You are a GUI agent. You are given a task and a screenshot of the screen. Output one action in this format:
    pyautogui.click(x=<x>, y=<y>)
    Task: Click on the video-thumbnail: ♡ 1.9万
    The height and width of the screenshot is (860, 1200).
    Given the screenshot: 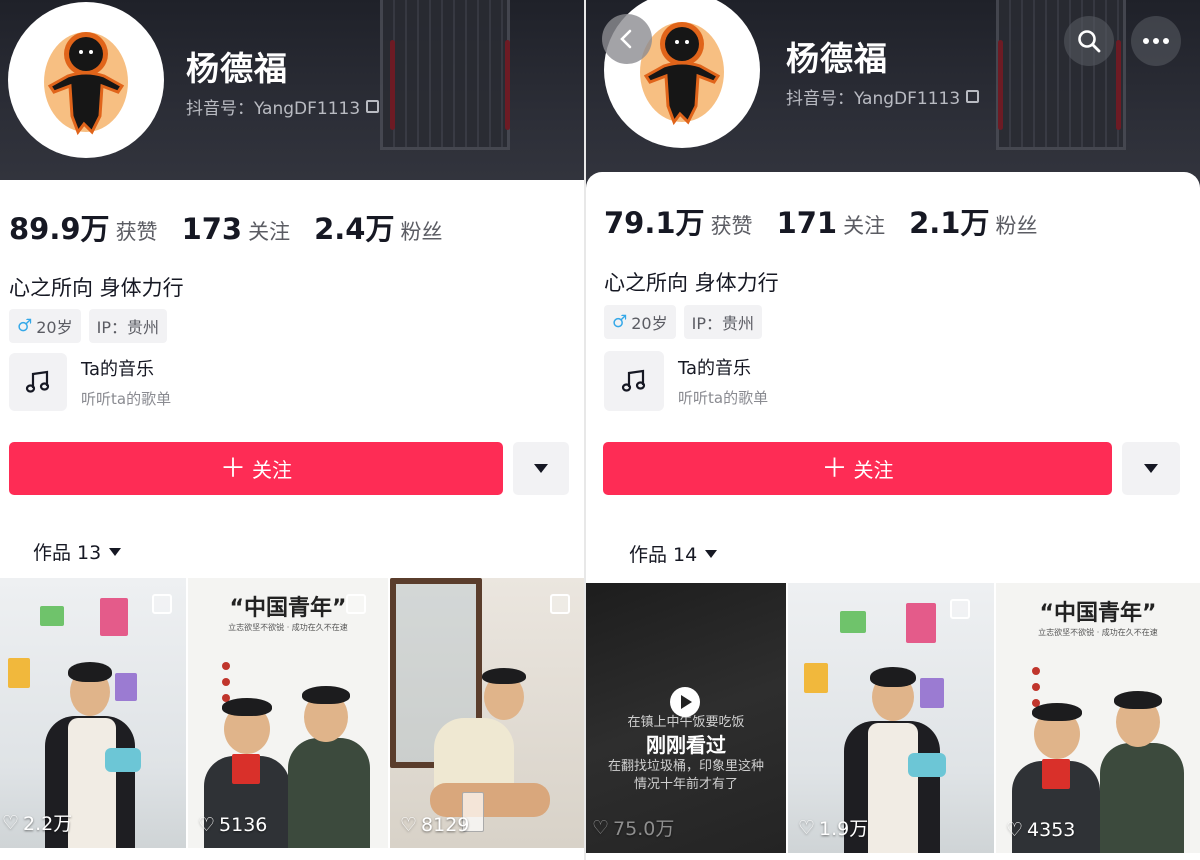 What is the action you would take?
    pyautogui.click(x=891, y=718)
    